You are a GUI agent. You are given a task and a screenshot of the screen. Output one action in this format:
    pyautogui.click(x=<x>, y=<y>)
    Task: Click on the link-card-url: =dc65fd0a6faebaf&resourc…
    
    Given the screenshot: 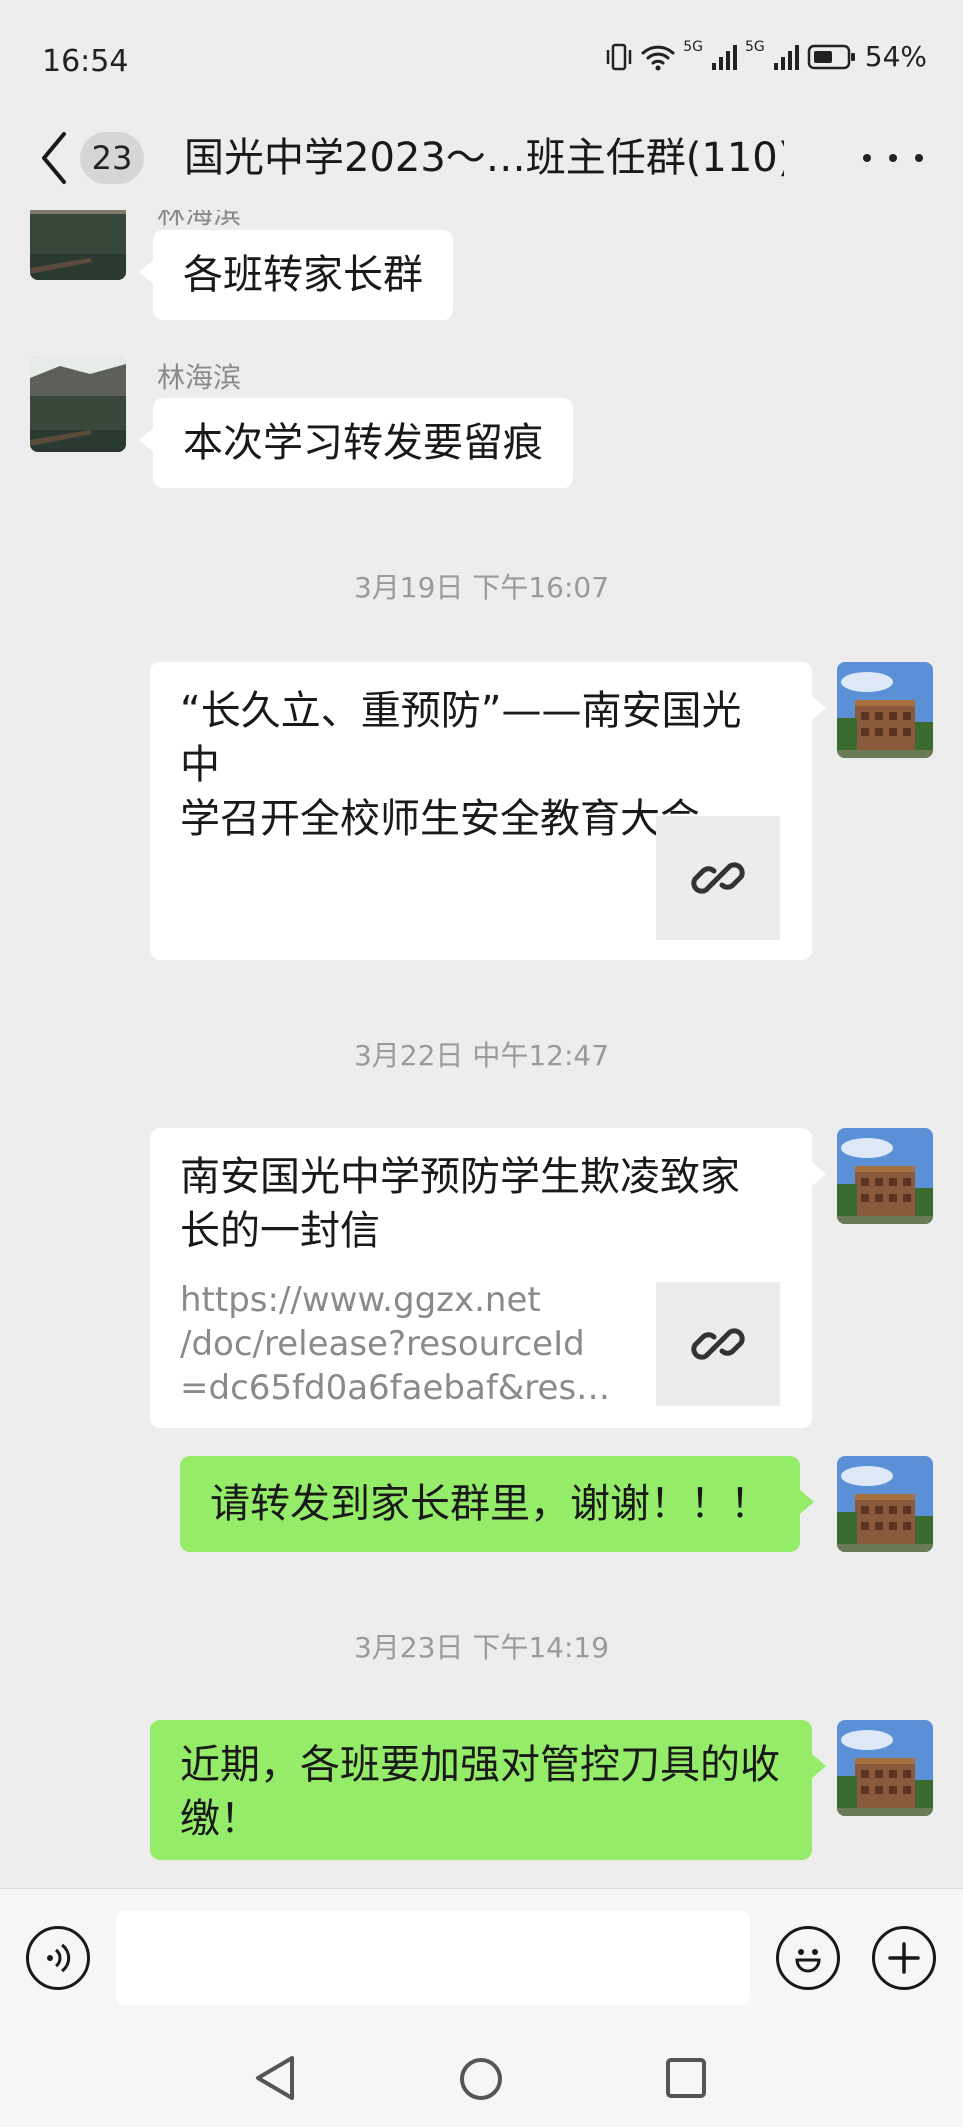 What is the action you would take?
    pyautogui.click(x=405, y=1388)
    